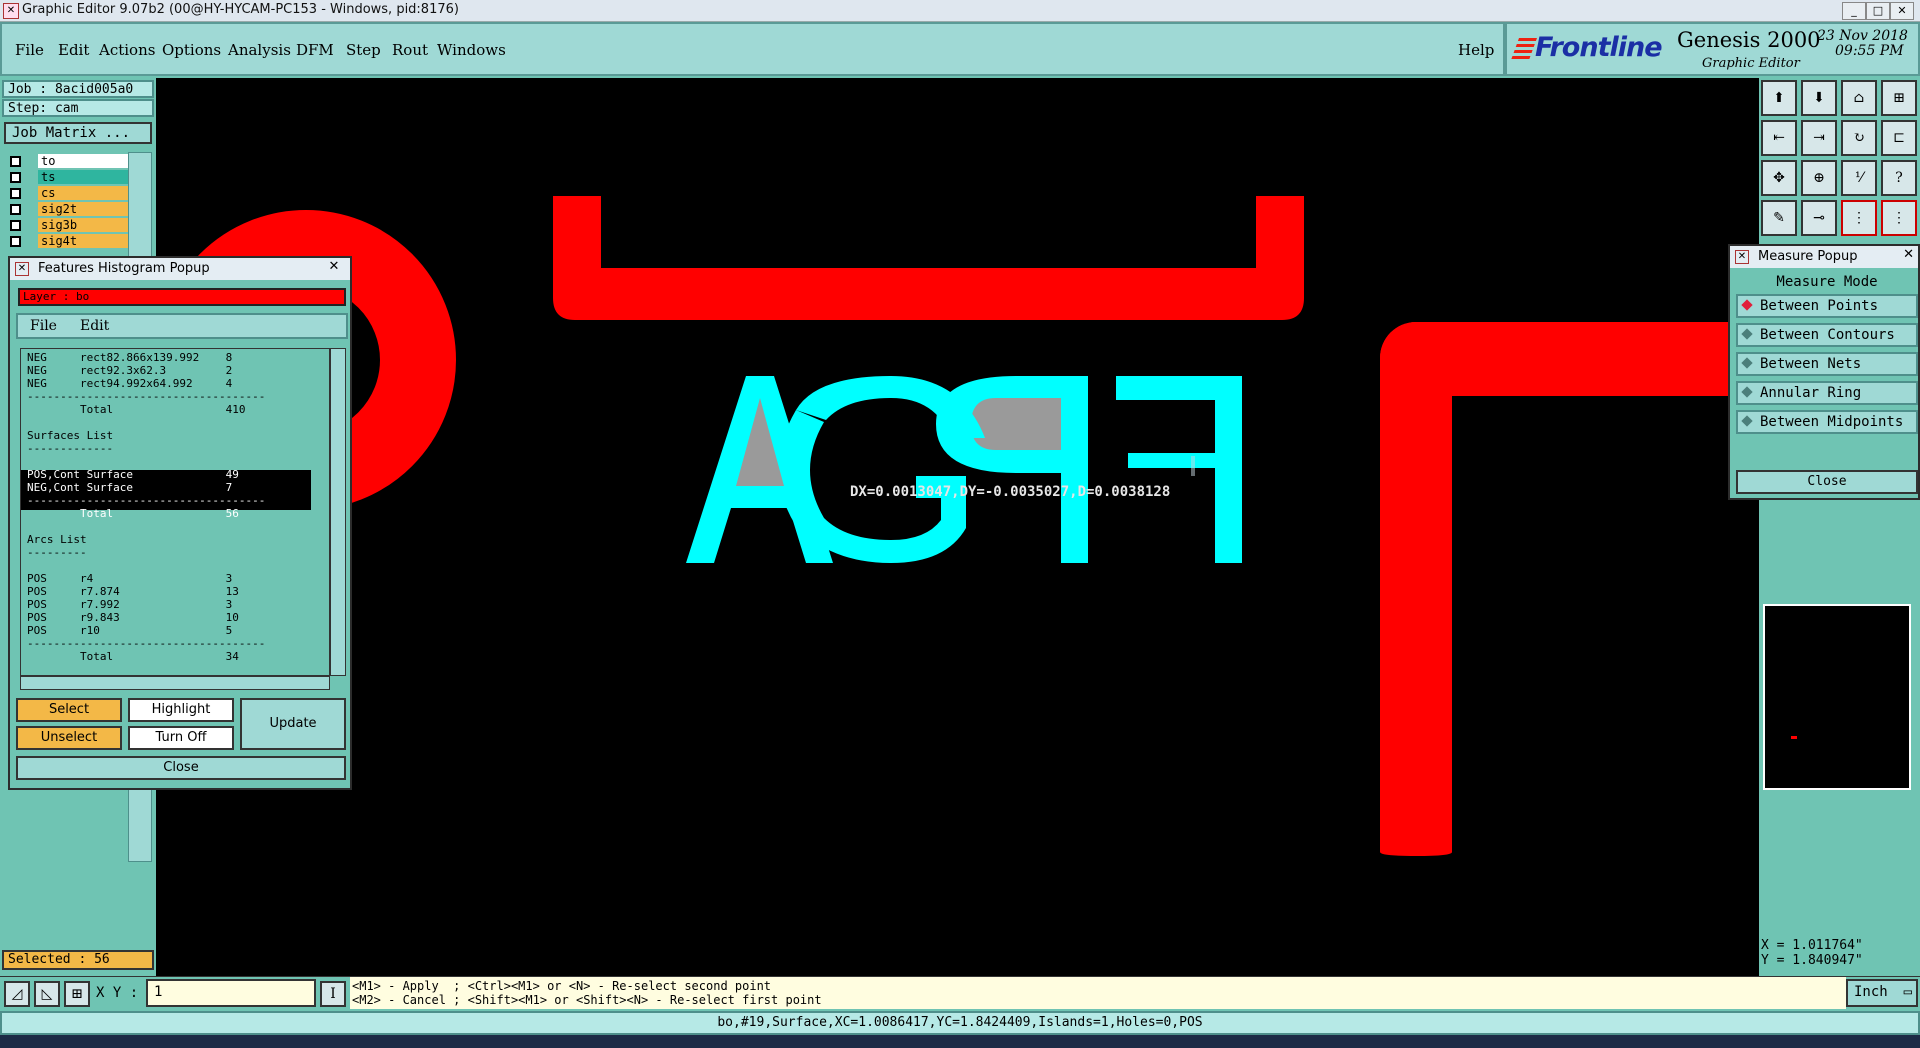  Describe the element at coordinates (1819, 178) in the screenshot. I see `center-icon: ⊕` at that location.